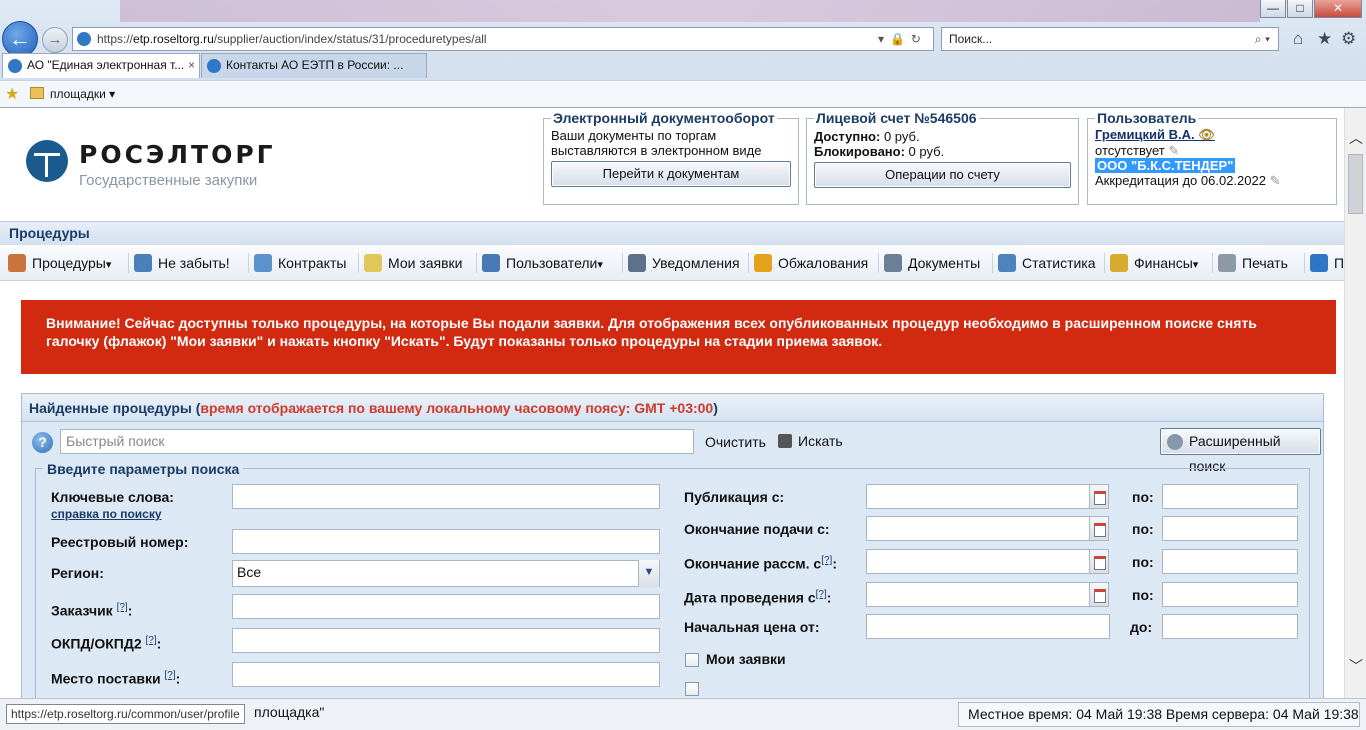 The image size is (1366, 730). What do you see at coordinates (900, 136) in the screenshot?
I see `available-value: 0 руб.` at bounding box center [900, 136].